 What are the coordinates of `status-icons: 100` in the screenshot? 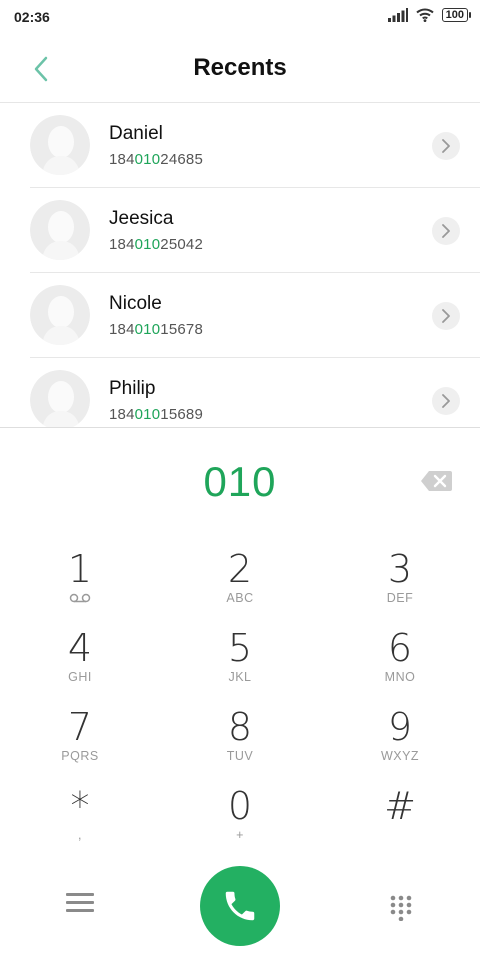 It's located at (429, 15).